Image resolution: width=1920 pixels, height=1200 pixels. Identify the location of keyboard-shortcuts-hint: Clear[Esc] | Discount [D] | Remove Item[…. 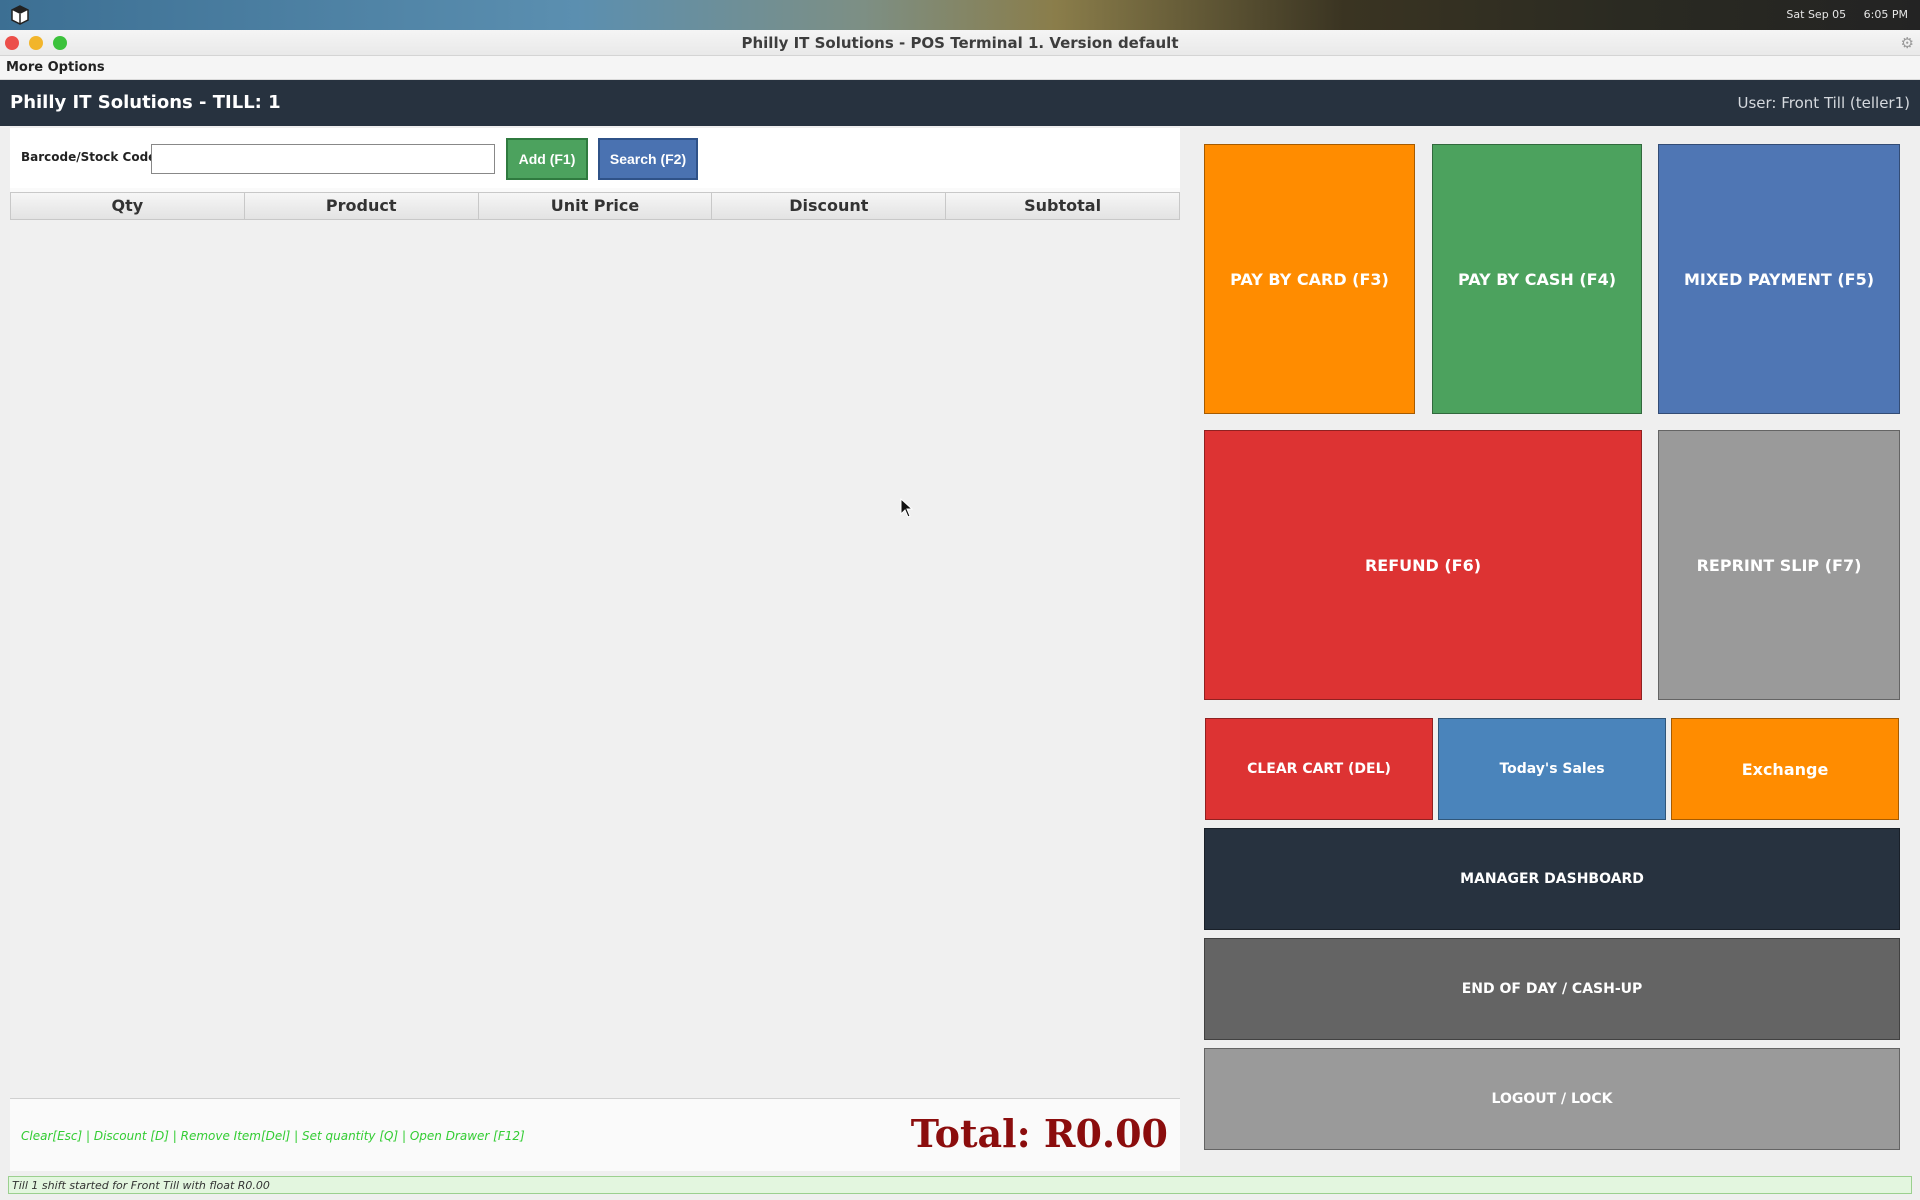
(273, 1136).